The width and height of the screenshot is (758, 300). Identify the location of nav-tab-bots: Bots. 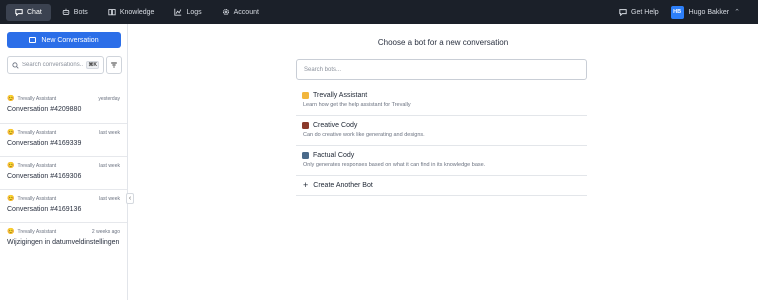
(75, 12).